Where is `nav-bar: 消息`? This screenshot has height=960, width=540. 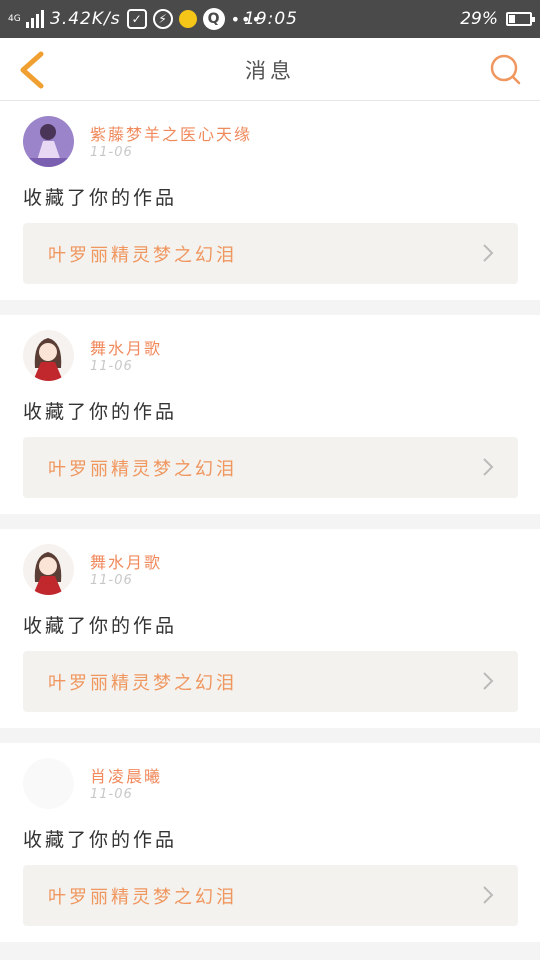 nav-bar: 消息 is located at coordinates (270, 69).